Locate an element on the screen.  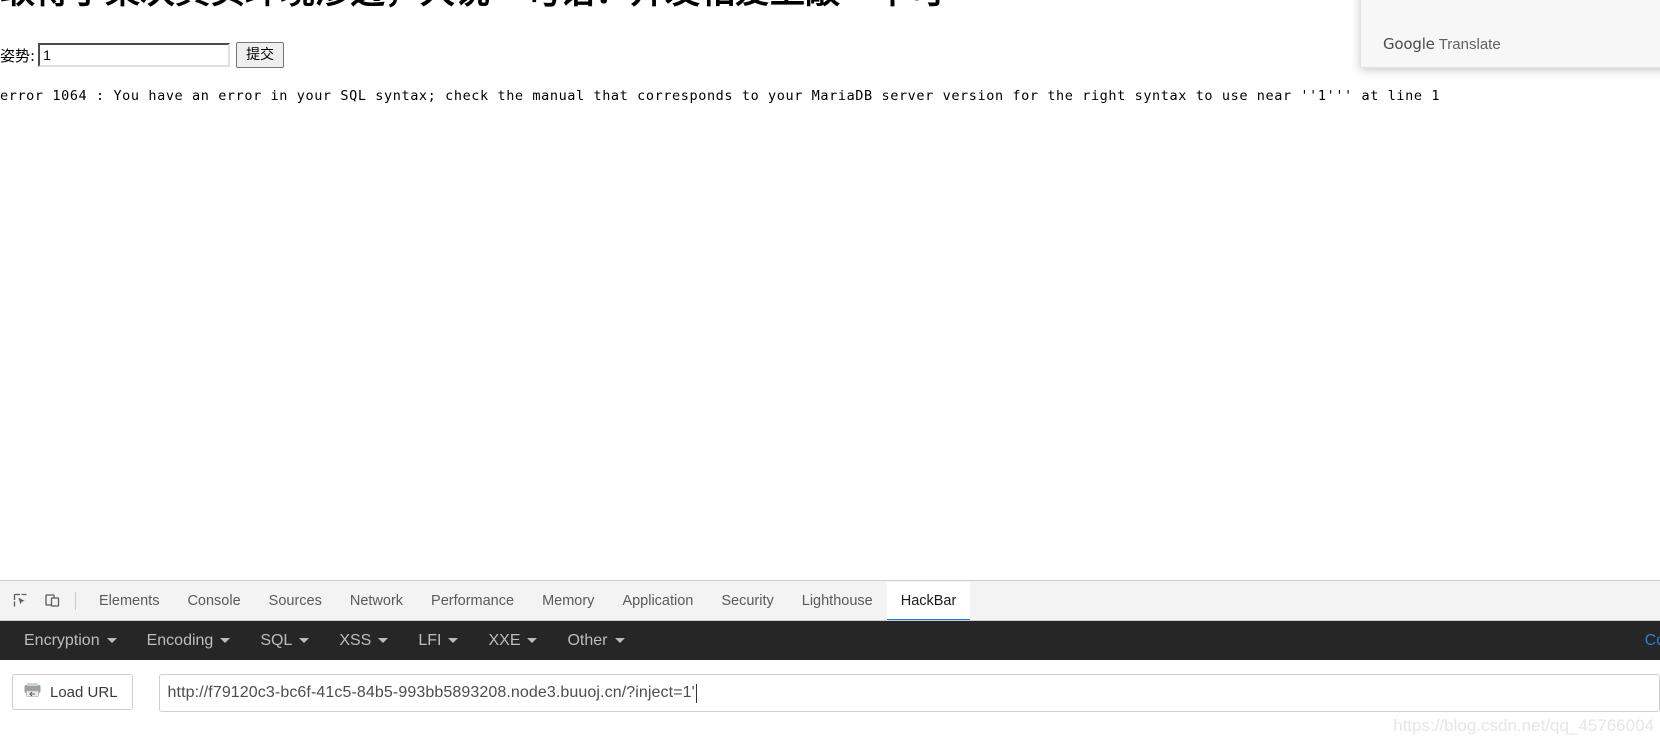
hackbar-menu-encryption-label: Encryption is located at coordinates (62, 640).